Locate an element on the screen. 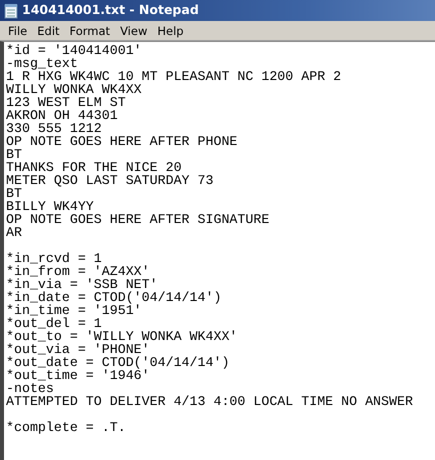 The width and height of the screenshot is (435, 460). text-line: ATTEMPTED TO DELIVER 4/13 4:00 LOCAL TIME NO ANSWER is located at coordinates (210, 401).